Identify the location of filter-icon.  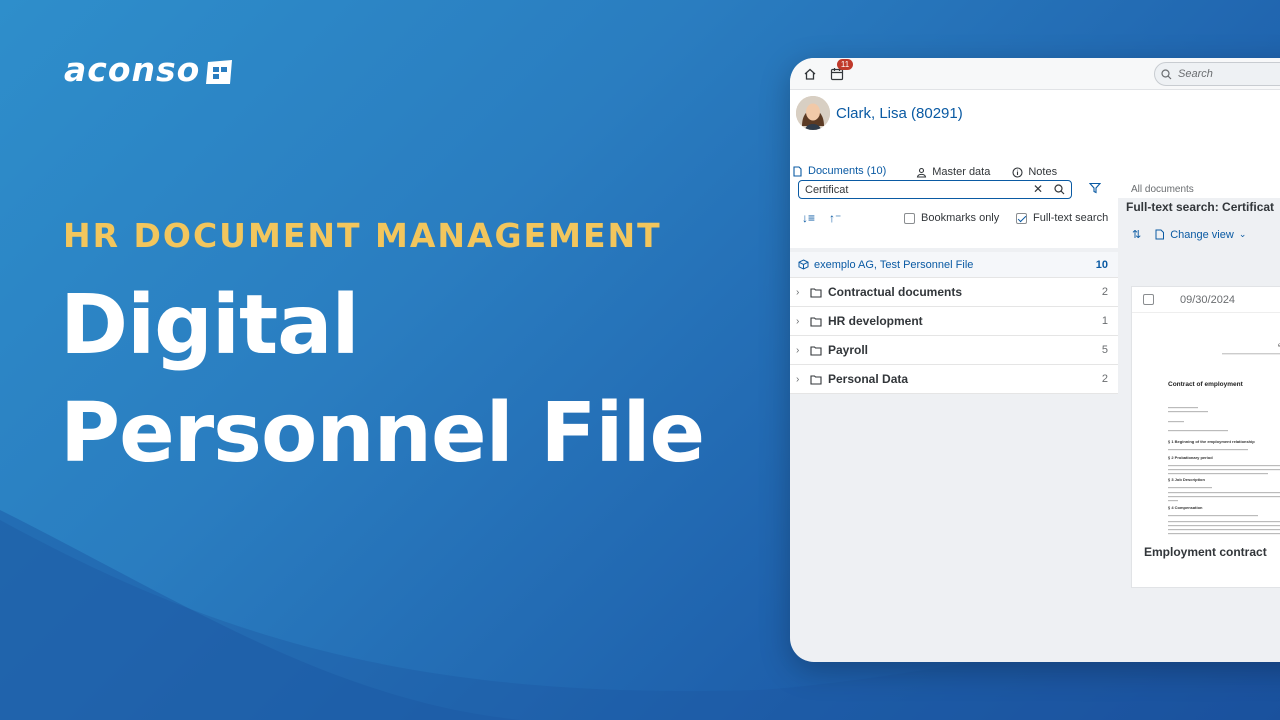
(1095, 188).